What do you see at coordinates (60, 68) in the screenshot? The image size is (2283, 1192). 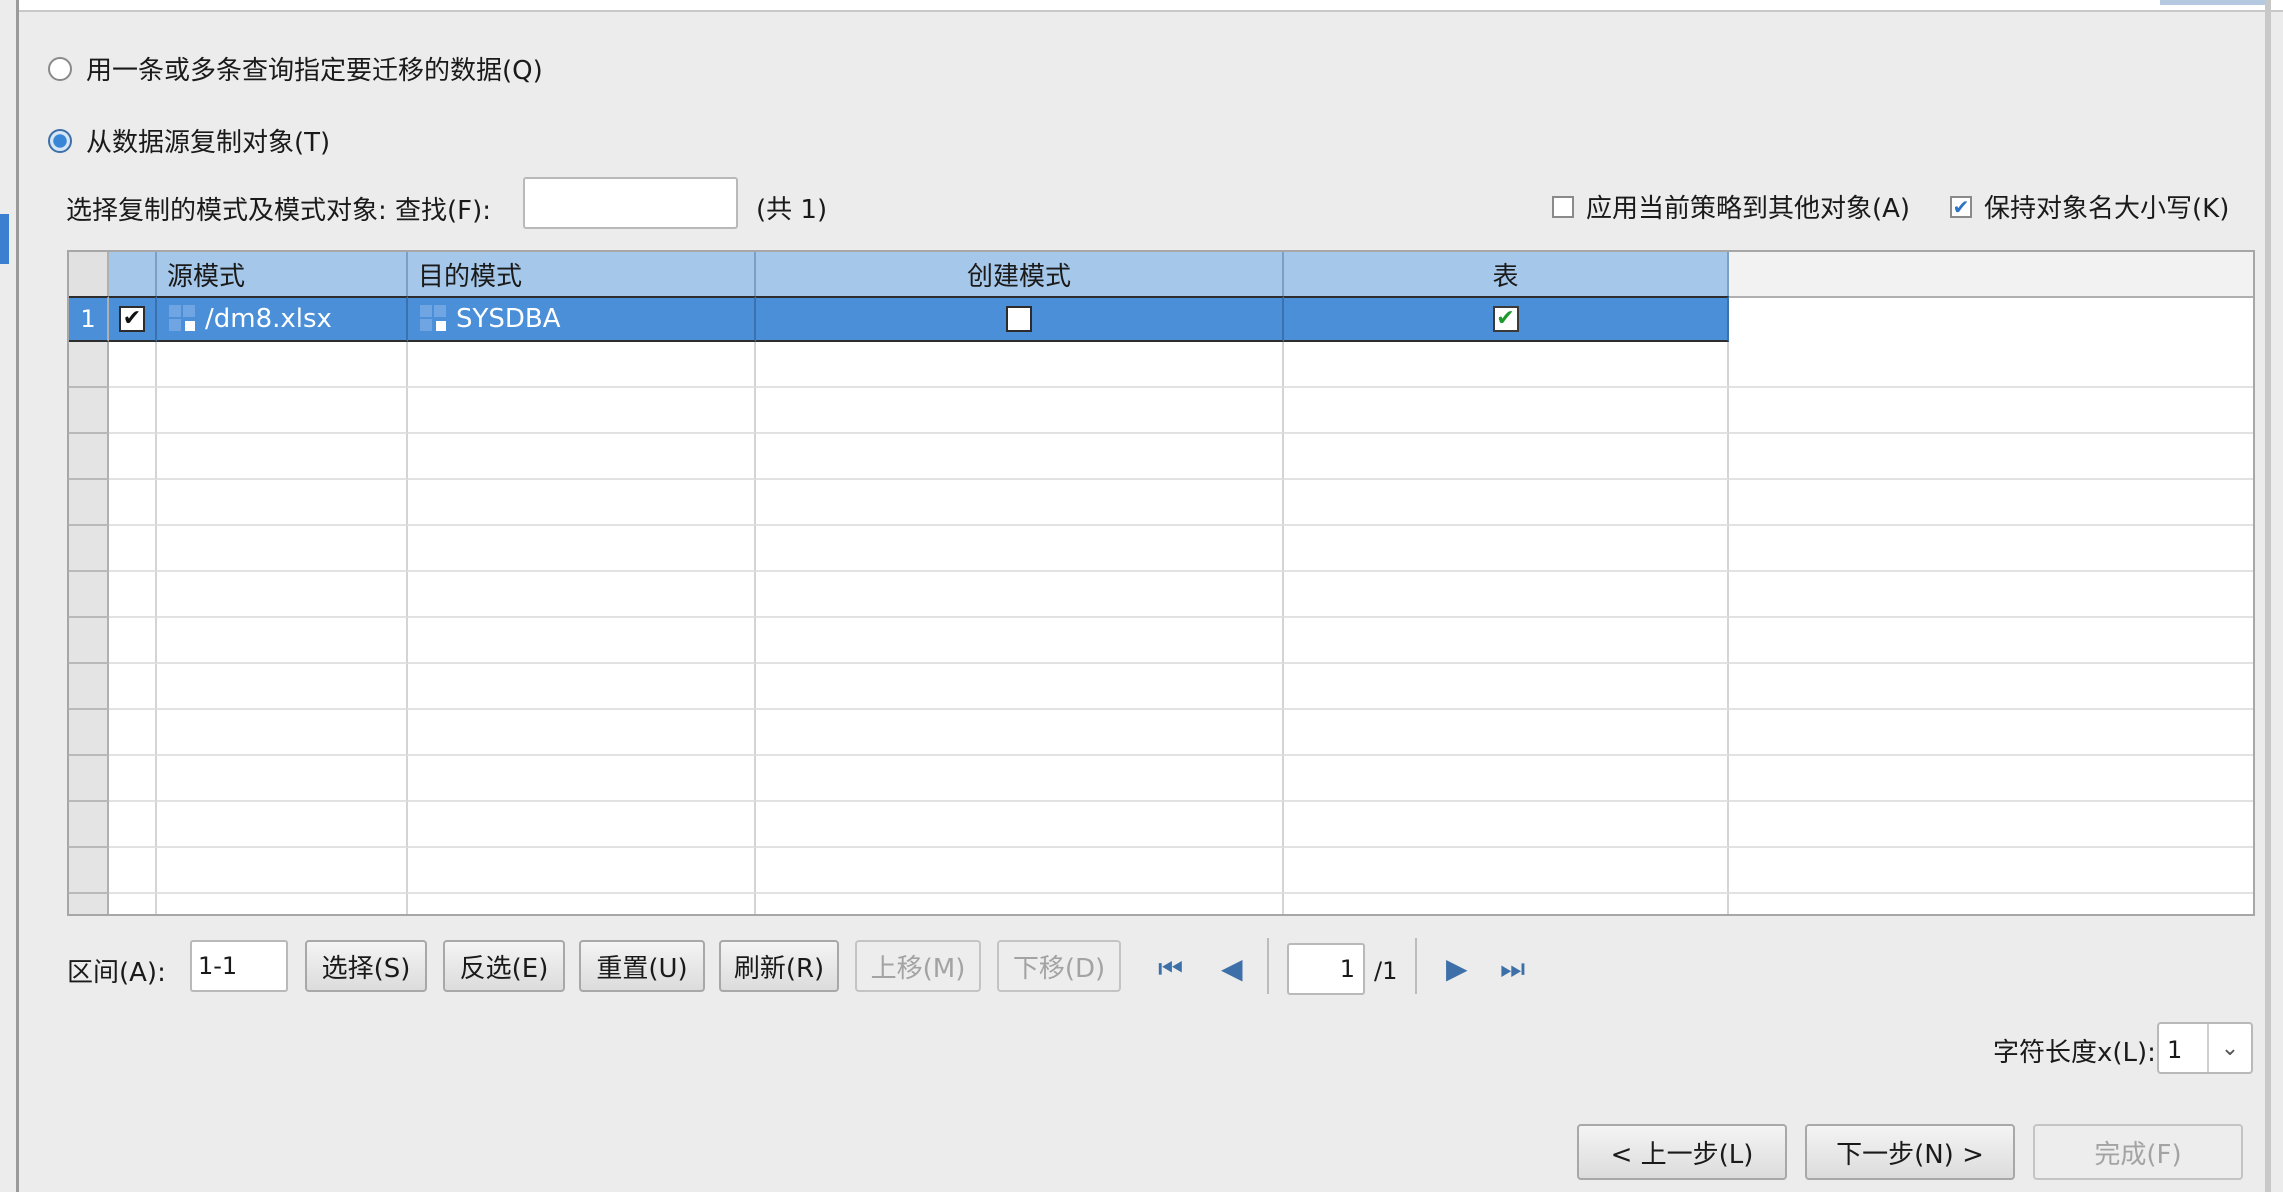 I see `radio-query` at bounding box center [60, 68].